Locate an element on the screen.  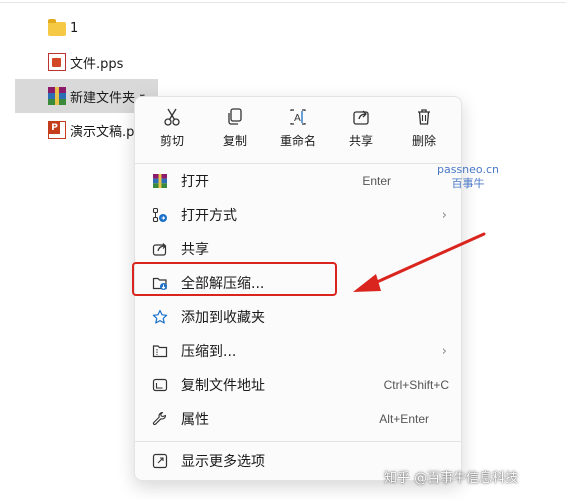
menu-item-add-favorites: 添加到收藏夹 is located at coordinates (298, 317).